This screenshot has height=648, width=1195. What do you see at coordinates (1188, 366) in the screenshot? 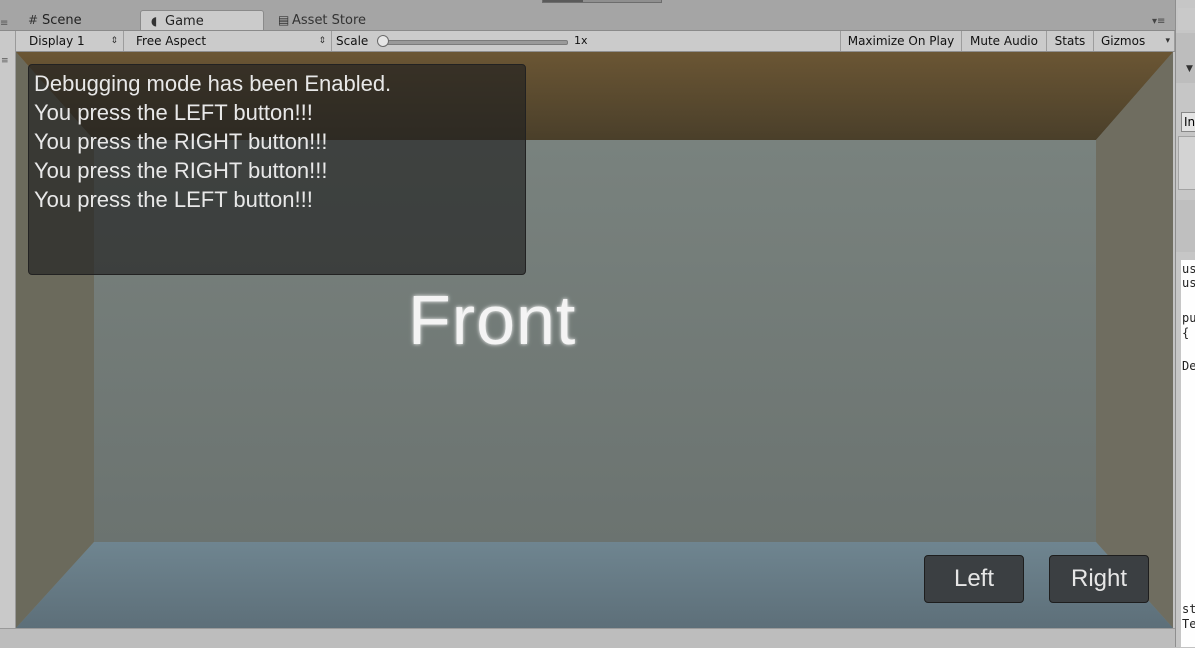
I see `code-fragment: De` at bounding box center [1188, 366].